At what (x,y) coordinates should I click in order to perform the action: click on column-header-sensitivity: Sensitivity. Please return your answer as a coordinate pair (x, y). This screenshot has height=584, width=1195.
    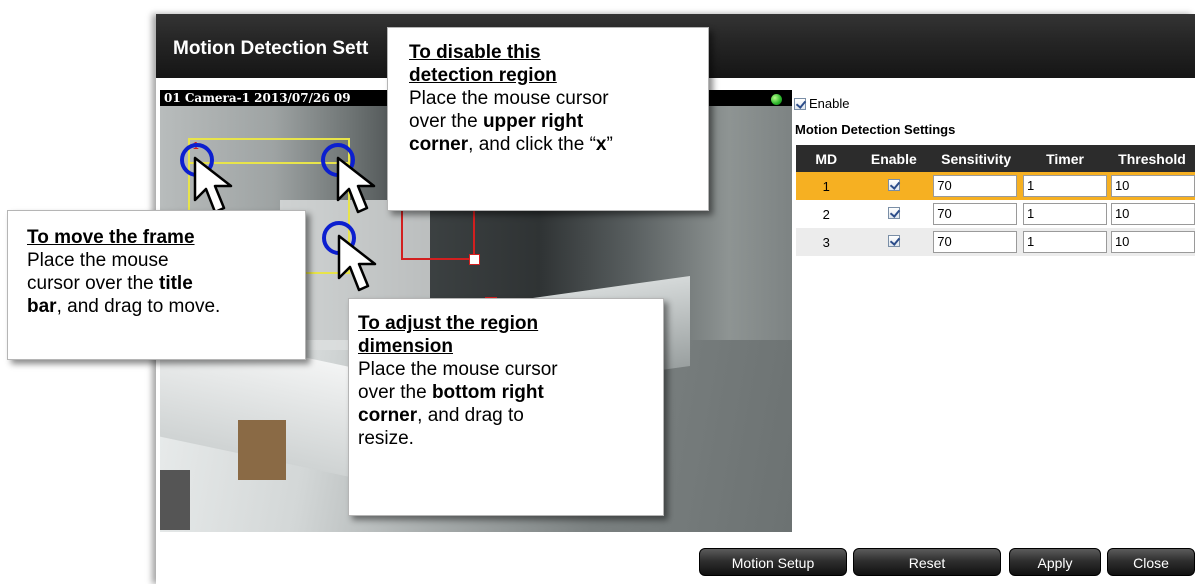
    Looking at the image, I should click on (976, 158).